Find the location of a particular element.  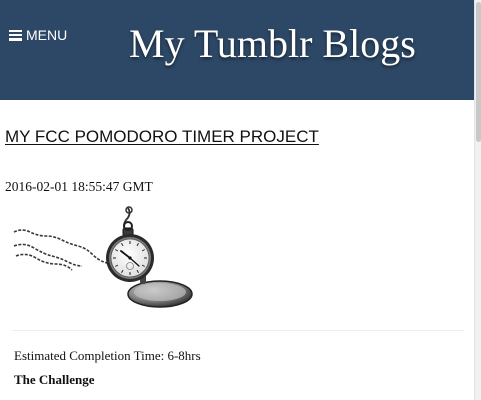

scrollbar-thumb is located at coordinates (478, 72).